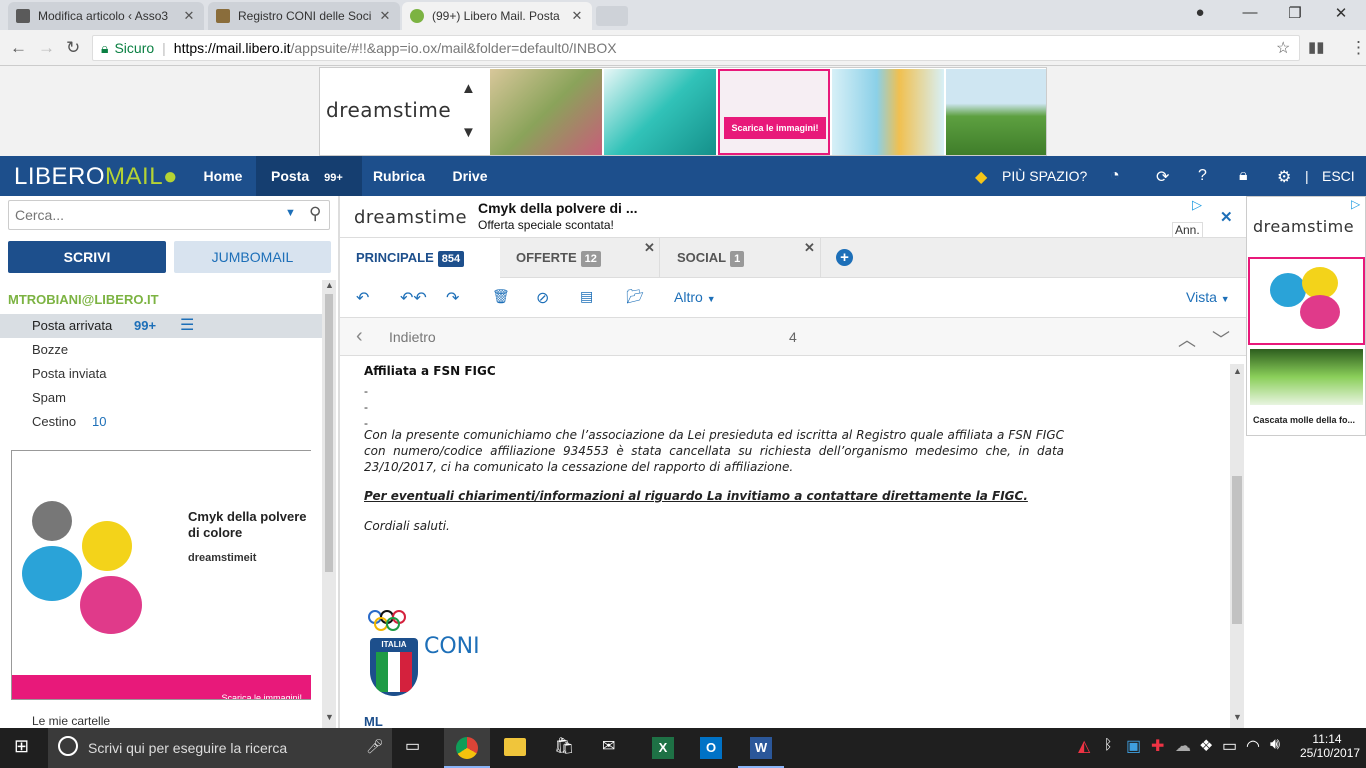 The image size is (1366, 768). I want to click on restore-icon: ❐, so click(1295, 13).